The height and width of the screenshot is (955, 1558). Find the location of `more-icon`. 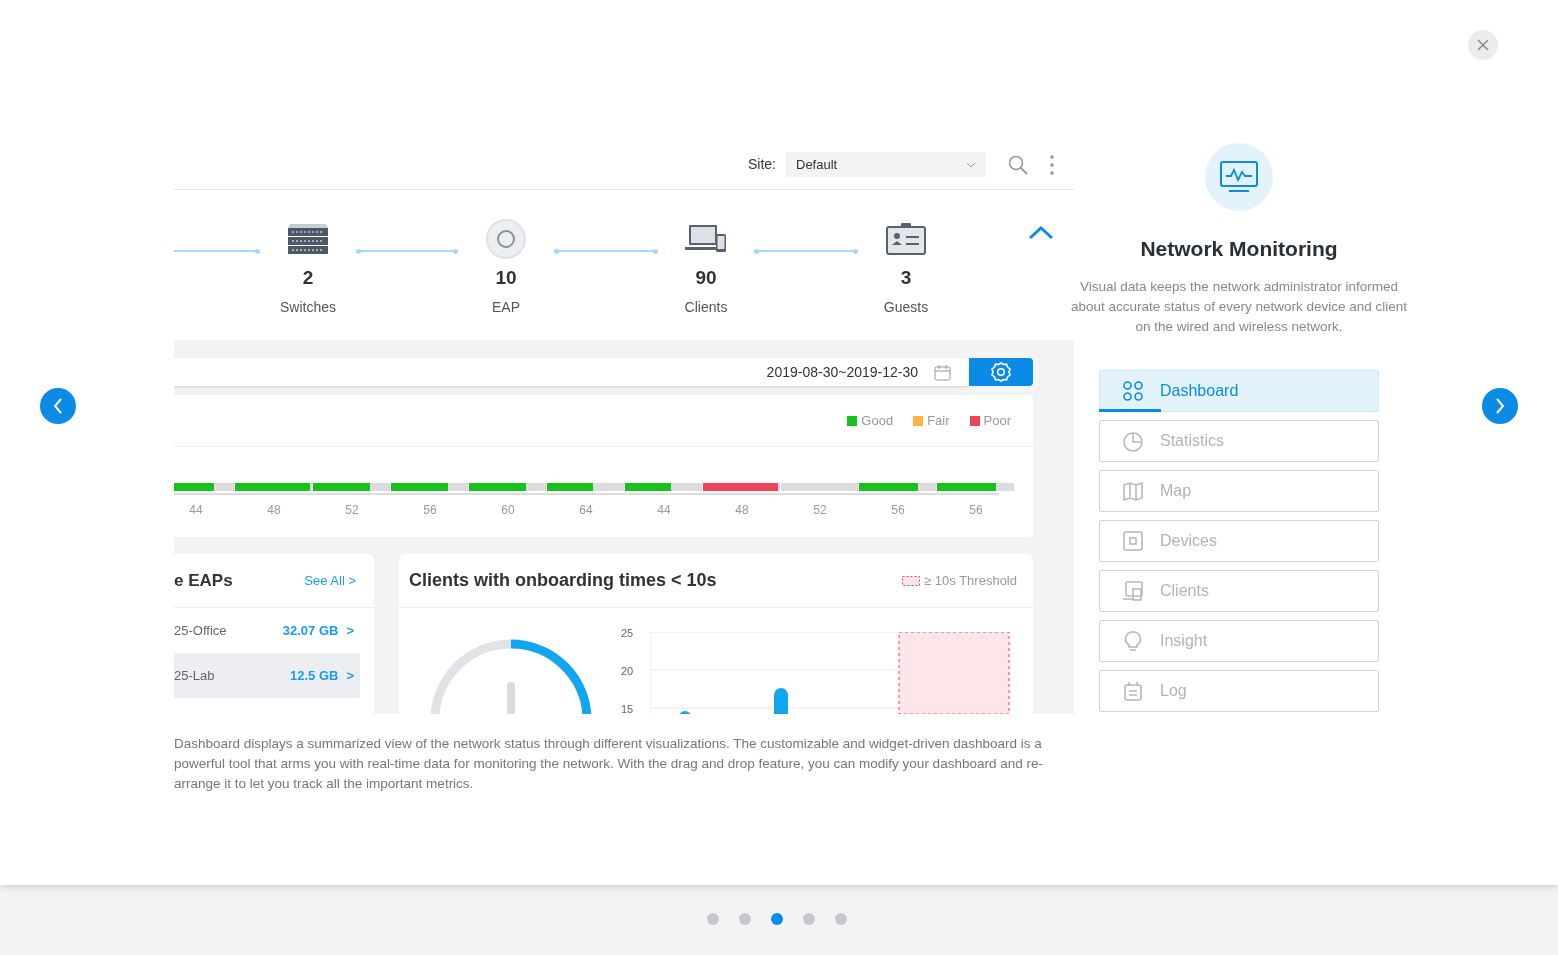

more-icon is located at coordinates (1052, 164).